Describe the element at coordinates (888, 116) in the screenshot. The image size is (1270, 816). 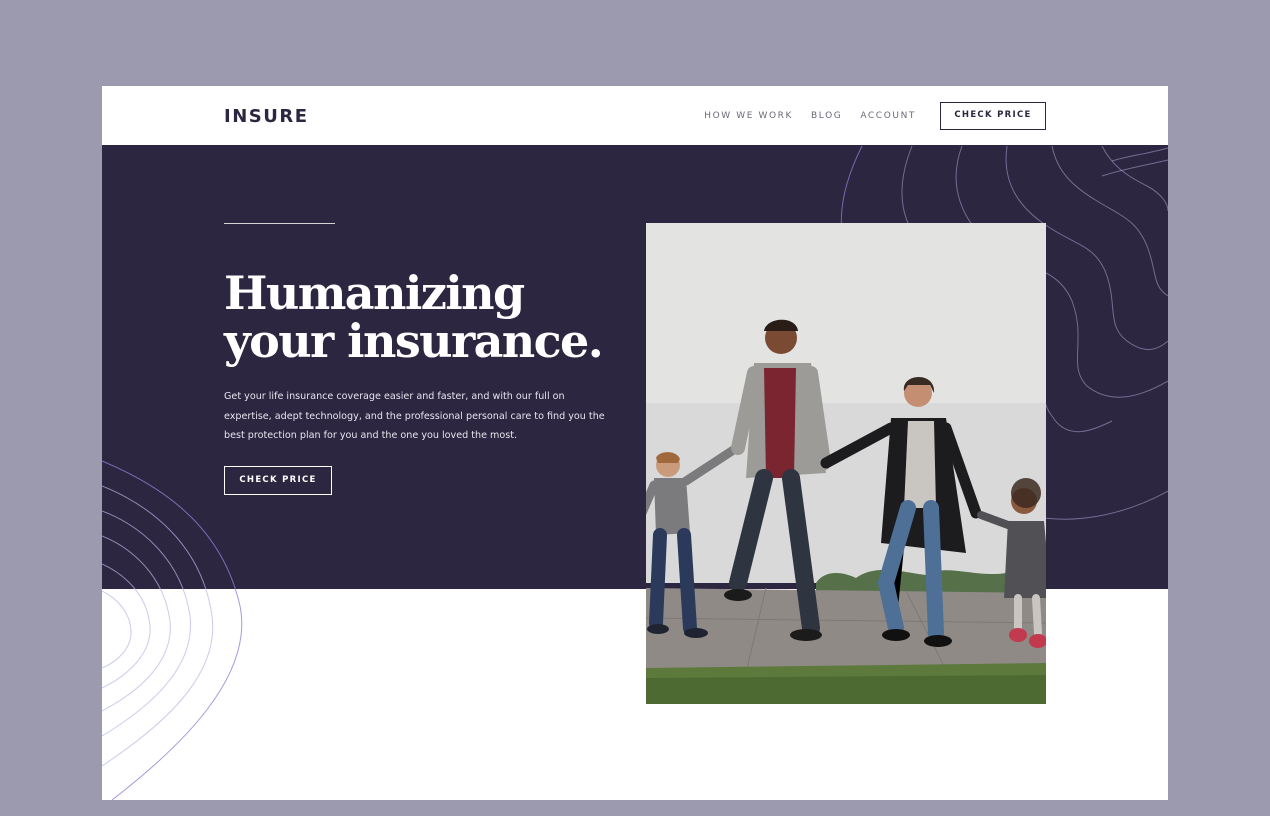
I see `nav-account: ACCOUNT` at that location.